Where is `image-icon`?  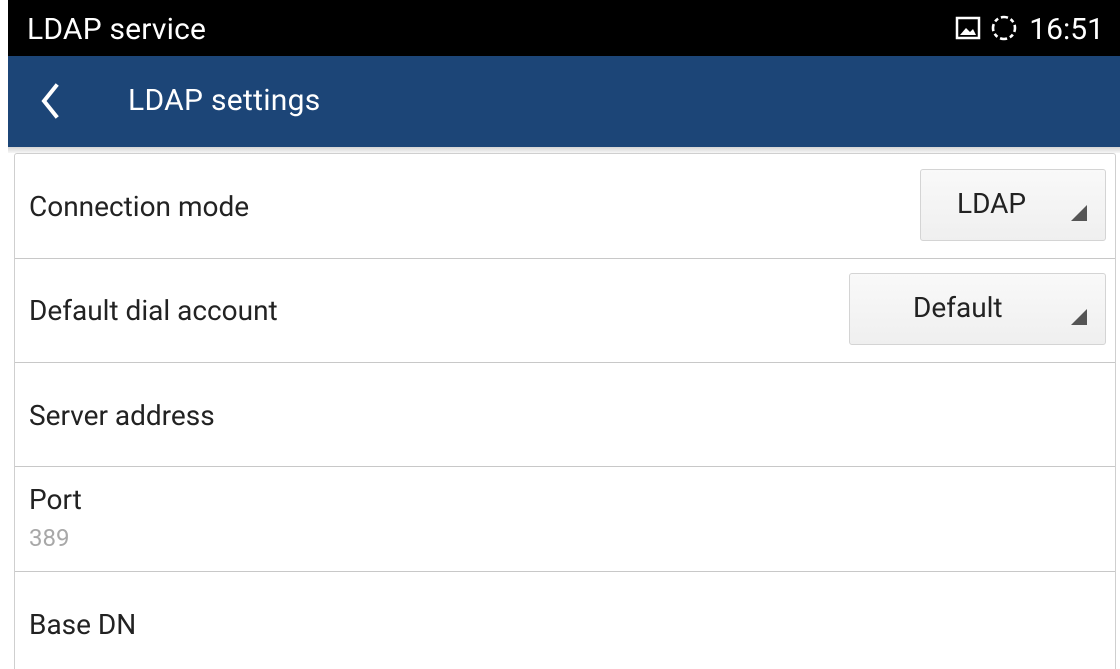 image-icon is located at coordinates (968, 30).